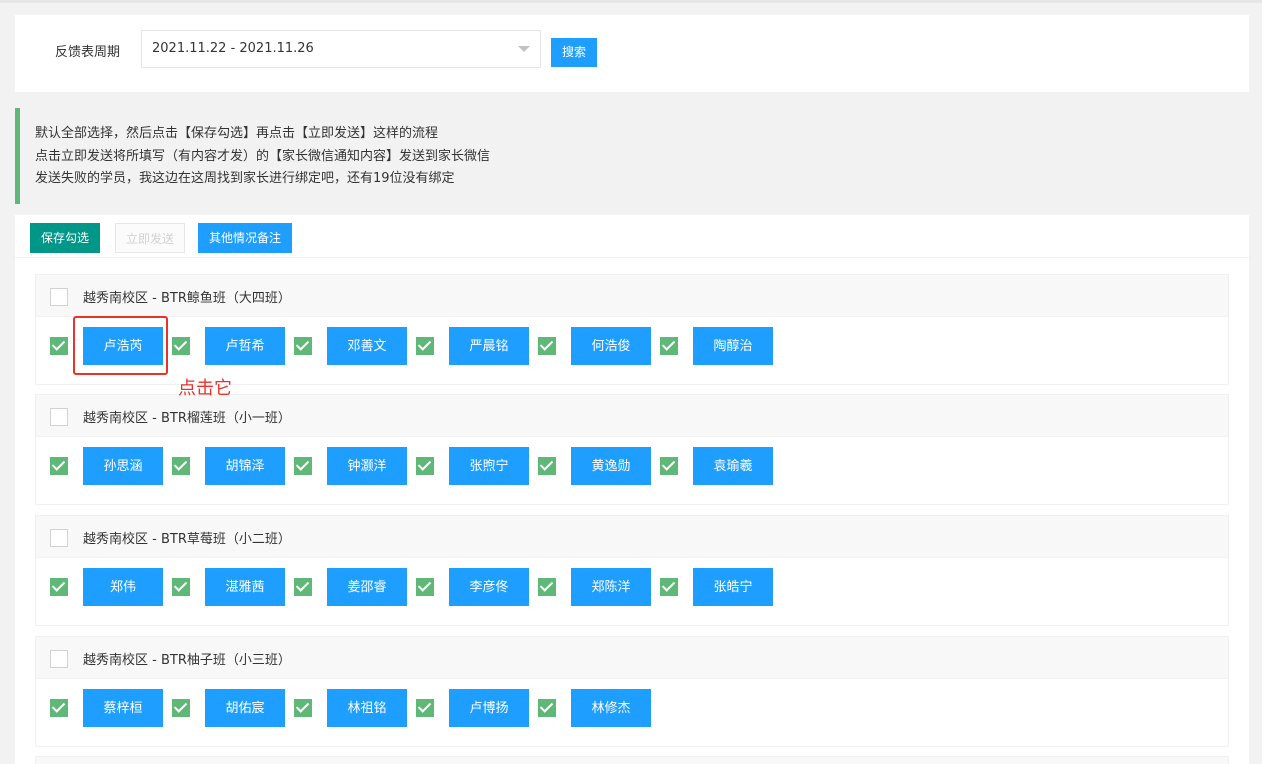 The width and height of the screenshot is (1262, 764). Describe the element at coordinates (489, 587) in the screenshot. I see `student-button: 李彦佟` at that location.